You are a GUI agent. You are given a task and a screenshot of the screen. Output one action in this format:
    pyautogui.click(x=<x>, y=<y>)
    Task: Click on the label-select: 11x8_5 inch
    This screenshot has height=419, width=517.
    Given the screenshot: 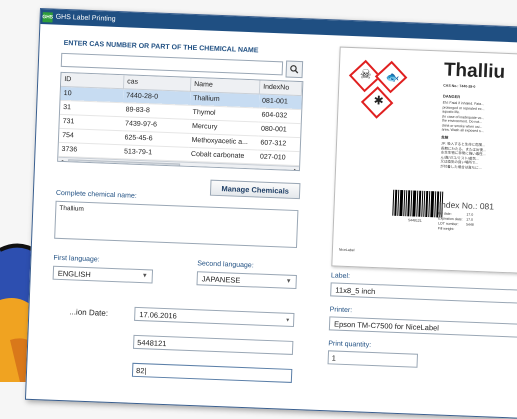 What is the action you would take?
    pyautogui.click(x=423, y=293)
    